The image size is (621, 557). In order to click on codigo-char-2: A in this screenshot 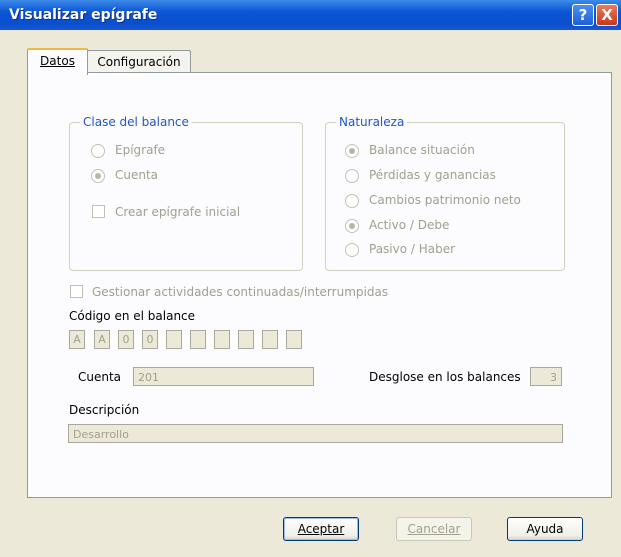, I will do `click(102, 339)`.